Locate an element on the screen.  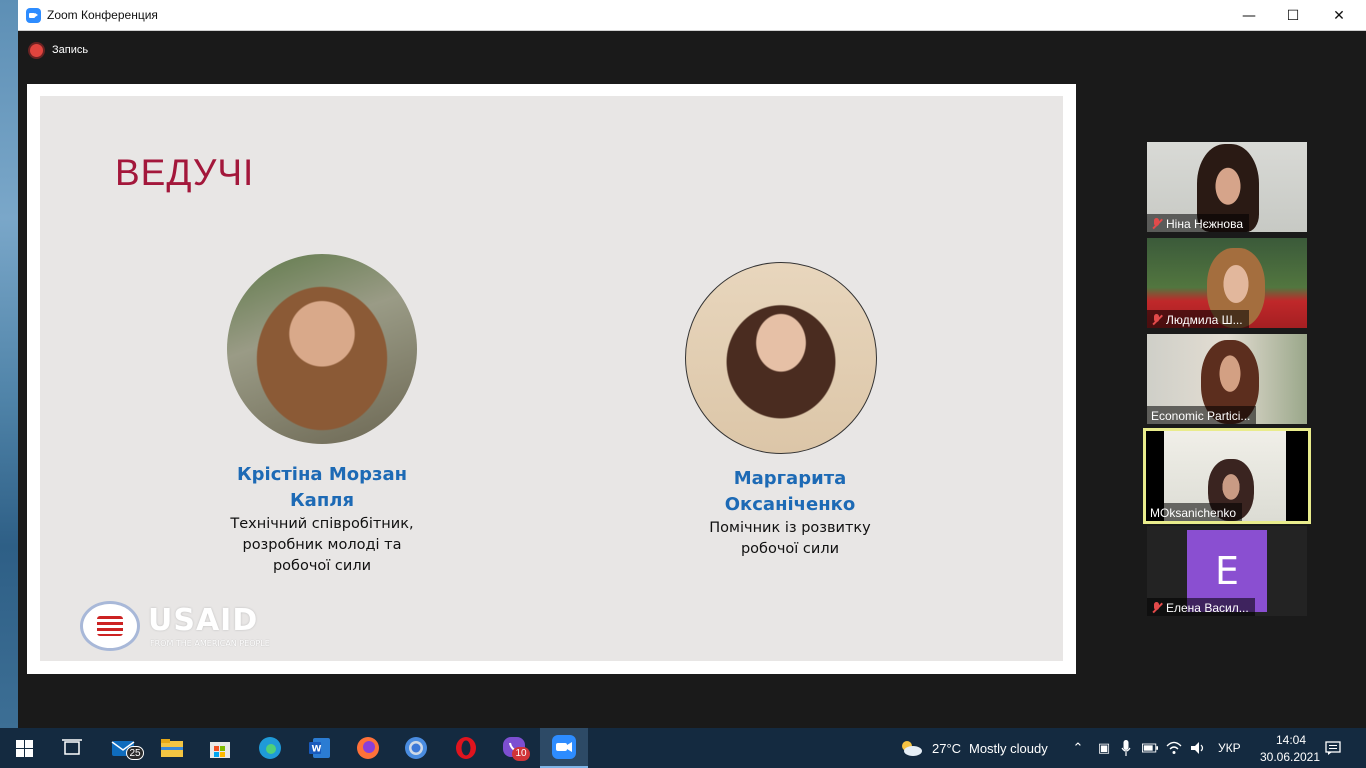
recording-label: Запись is located at coordinates (70, 50).